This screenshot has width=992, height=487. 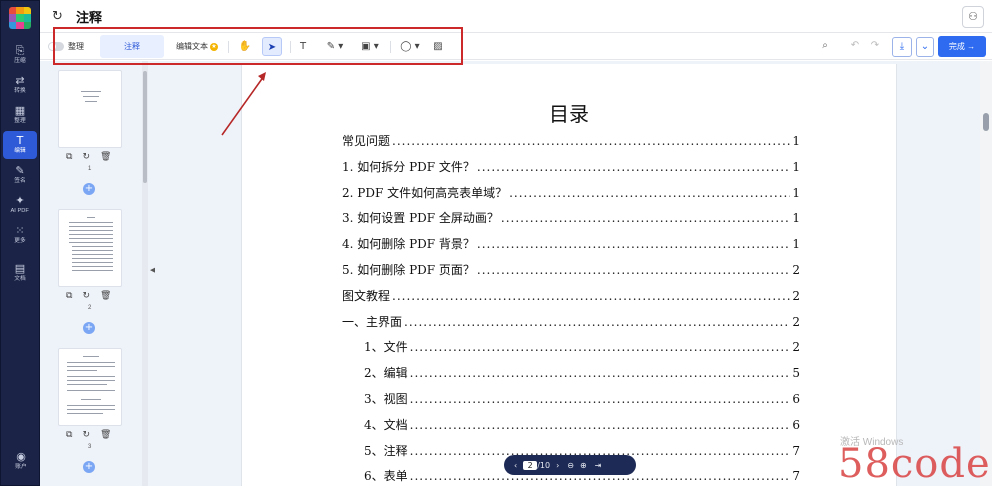 I want to click on rail-item-label: AI PDF, so click(x=20, y=211).